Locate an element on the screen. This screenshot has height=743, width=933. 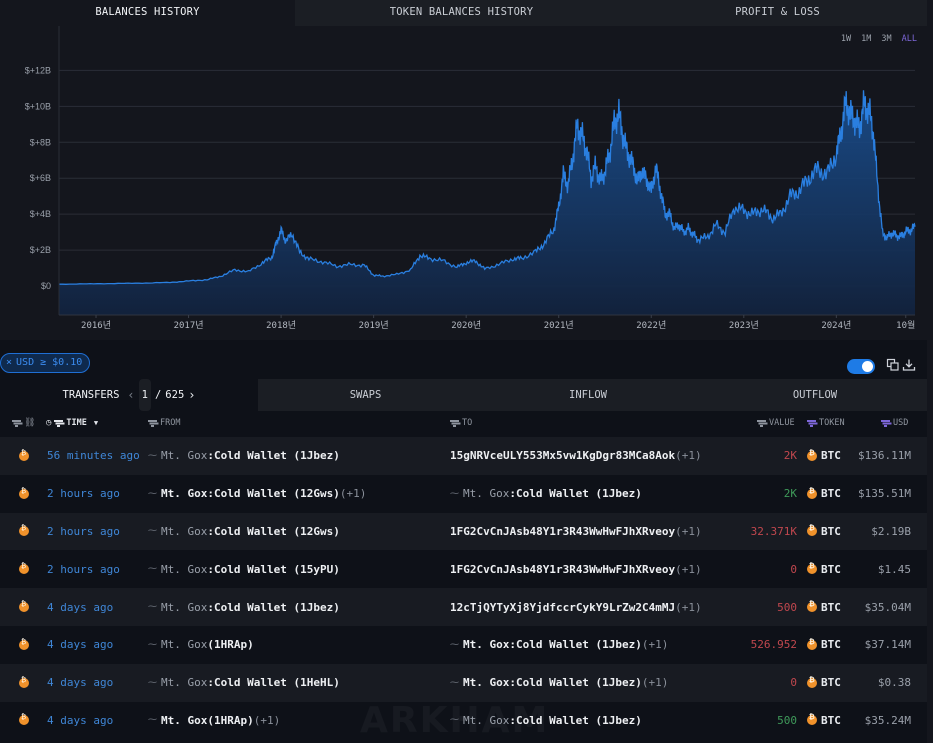
tab-token-balances-history: TOKEN BALANCES HISTORY is located at coordinates (461, 13).